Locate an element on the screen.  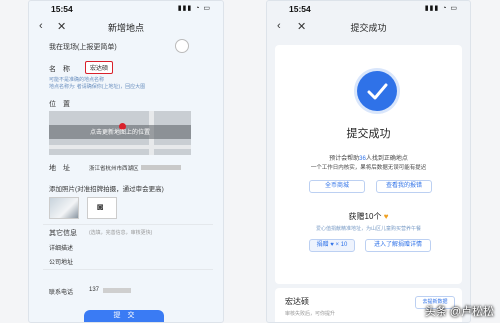
address-redacted is located at coordinates (161, 167).